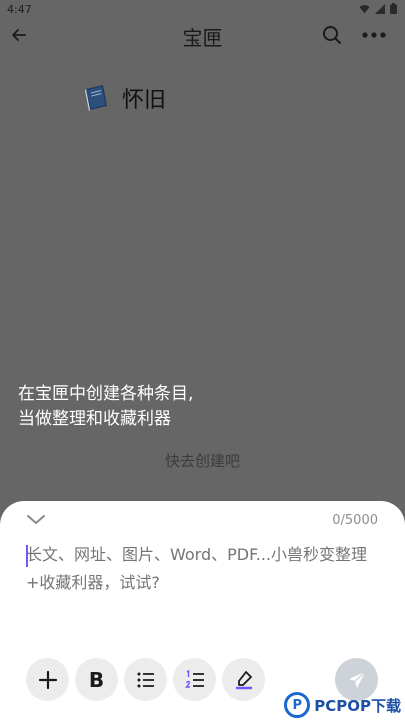  Describe the element at coordinates (355, 520) in the screenshot. I see `char-counter: 0/5000` at that location.